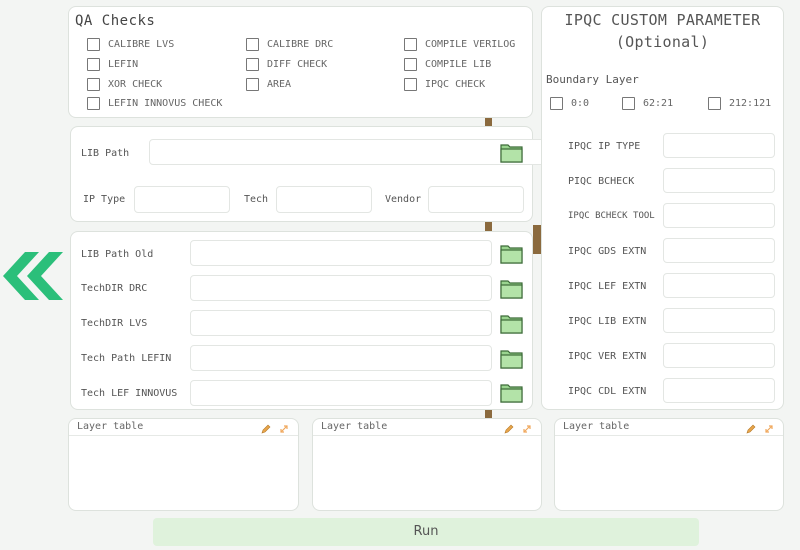 The height and width of the screenshot is (550, 800). Describe the element at coordinates (719, 215) in the screenshot. I see `ipqc-bcheck-tool-input` at that location.